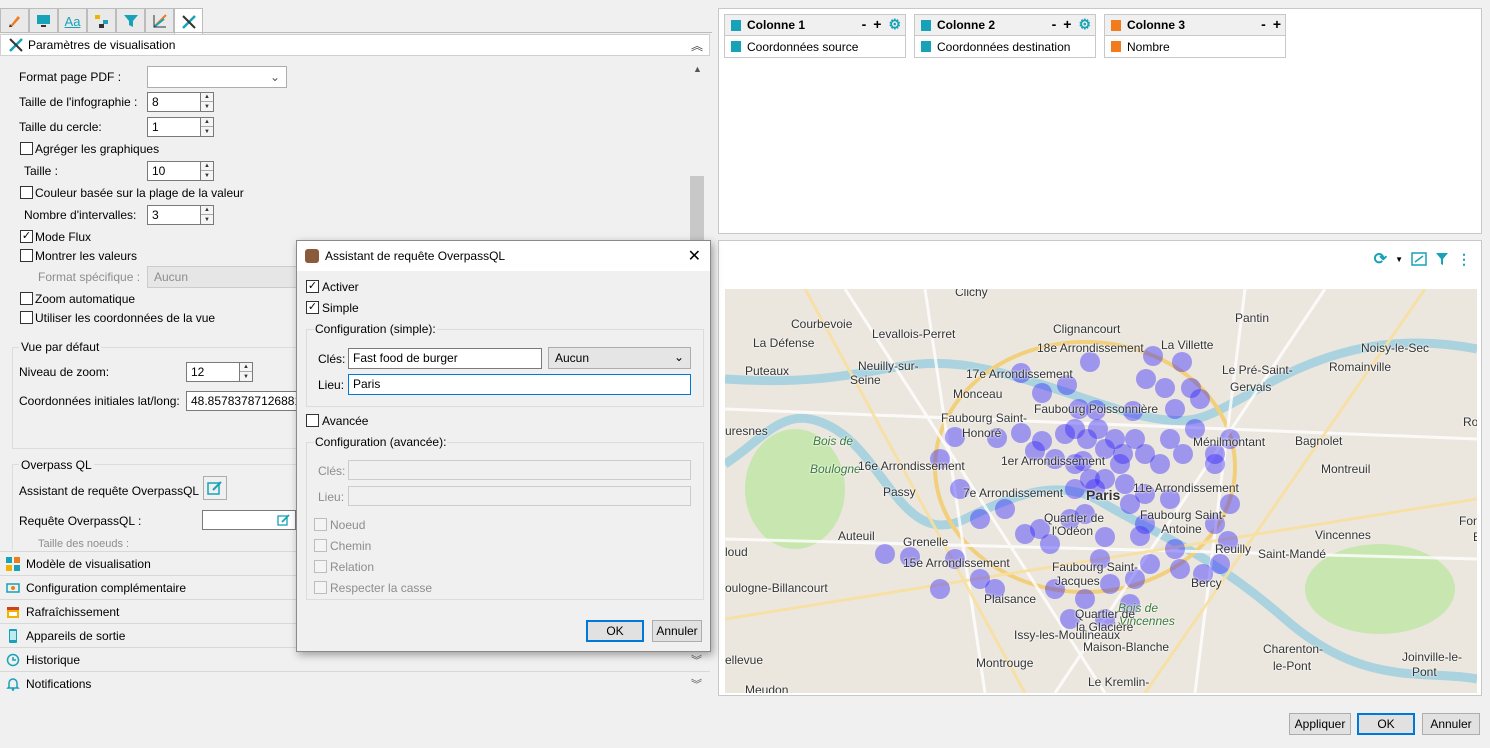  I want to click on respecter-checkbox, so click(320, 587).